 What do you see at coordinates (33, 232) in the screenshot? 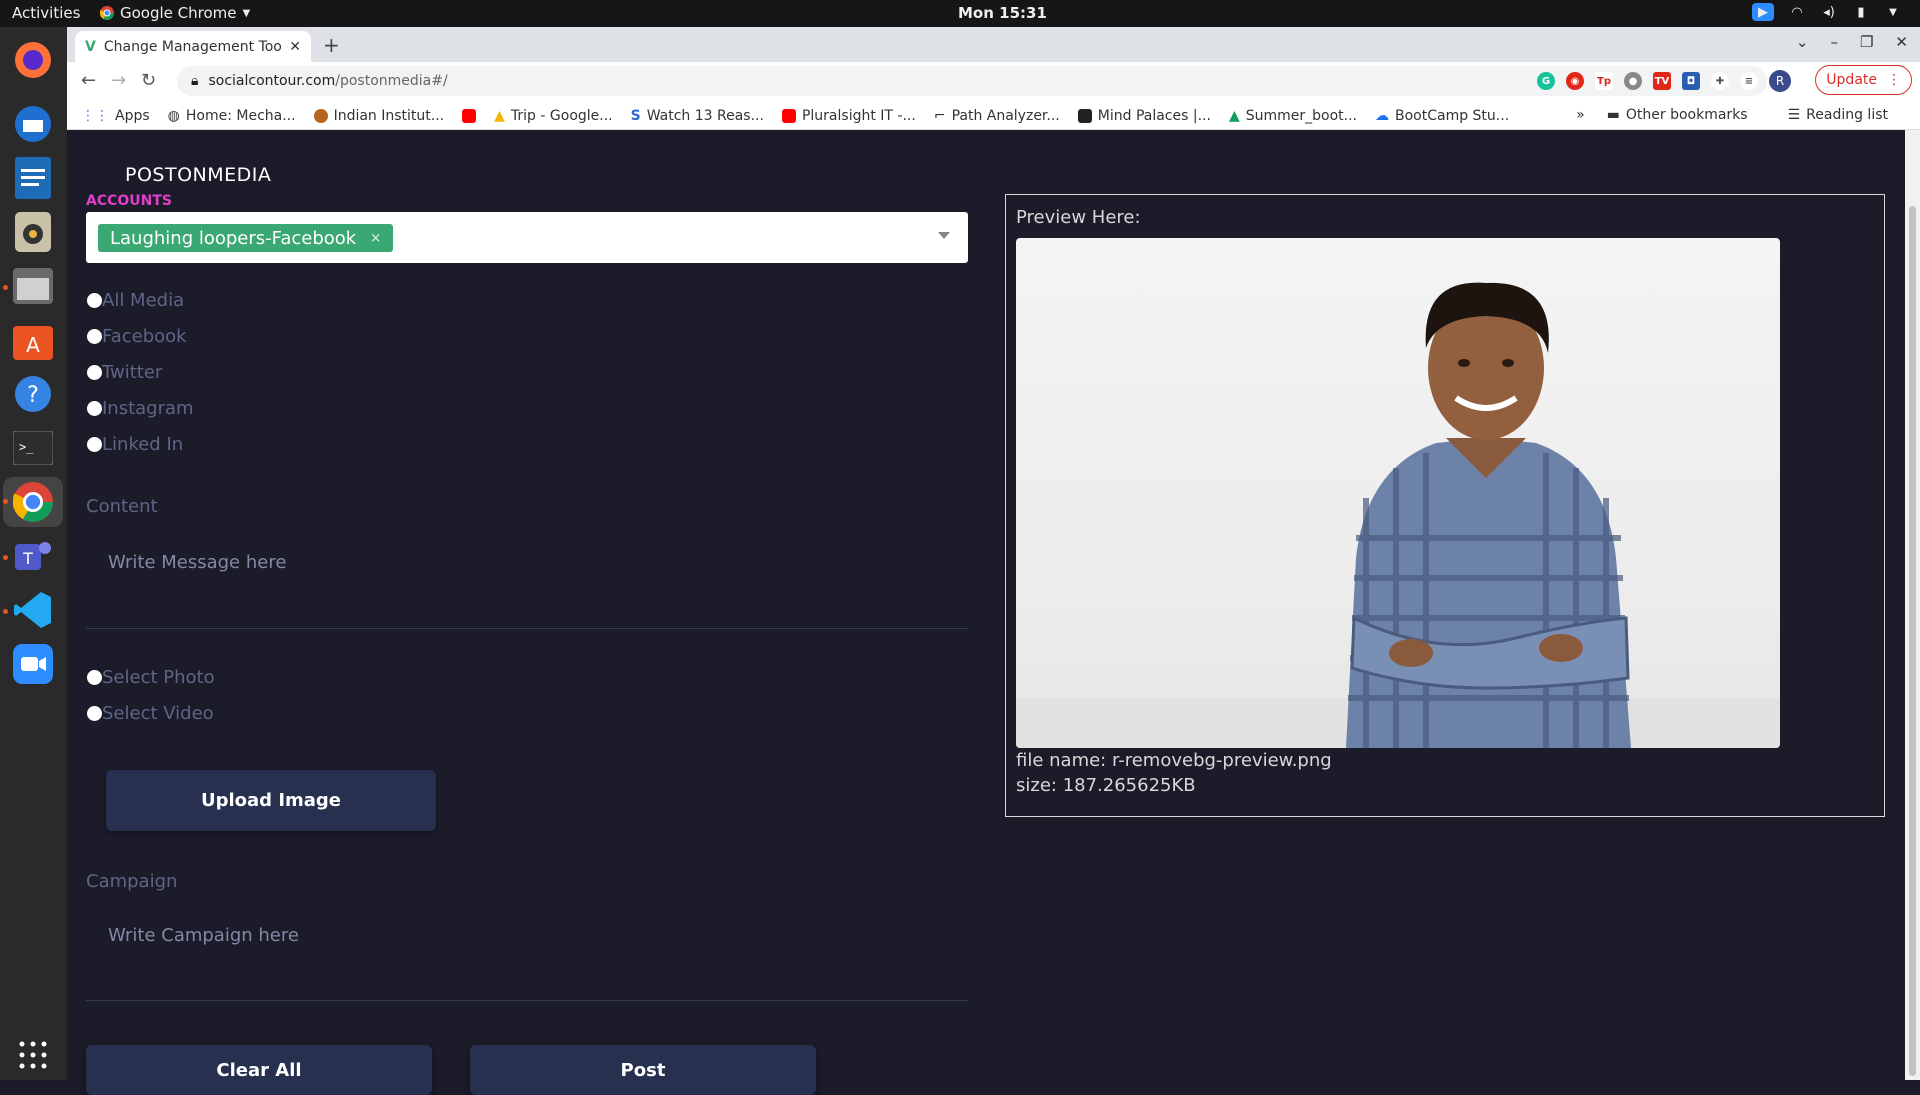
I see `rhythmbox-icon` at bounding box center [33, 232].